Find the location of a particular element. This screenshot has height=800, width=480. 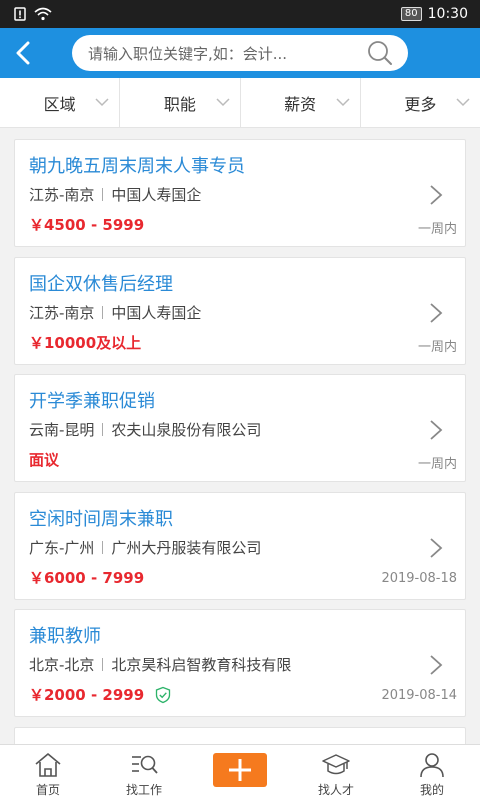

job-salary: ￥6000 - 7999 is located at coordinates (86, 577).